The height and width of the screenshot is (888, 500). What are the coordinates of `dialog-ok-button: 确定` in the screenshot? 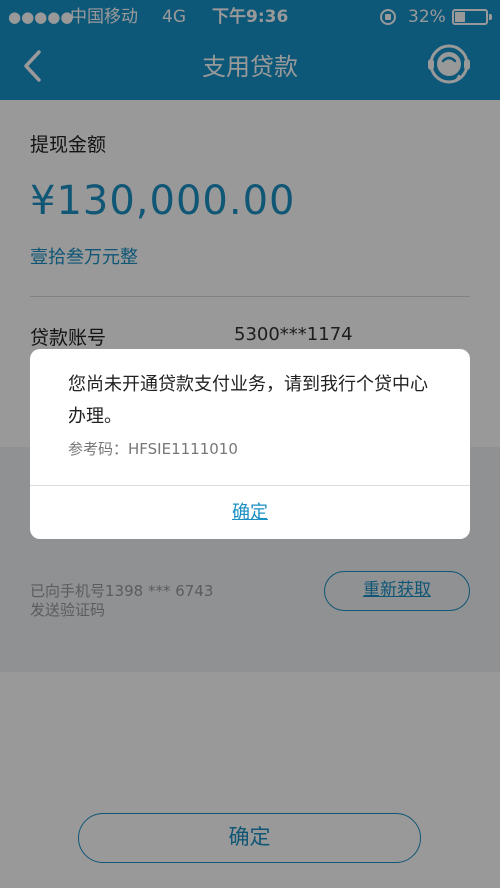 It's located at (250, 512).